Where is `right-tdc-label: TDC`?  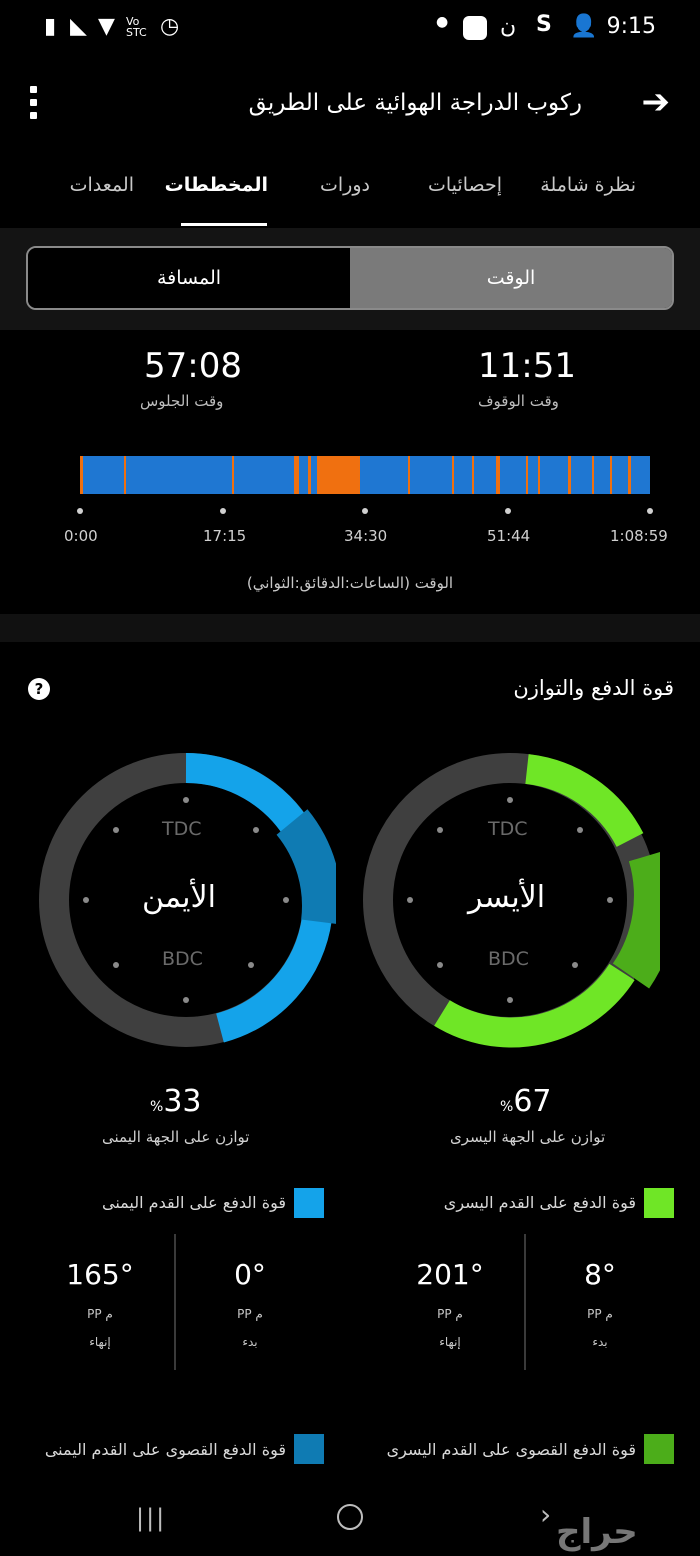
right-tdc-label: TDC is located at coordinates (182, 829).